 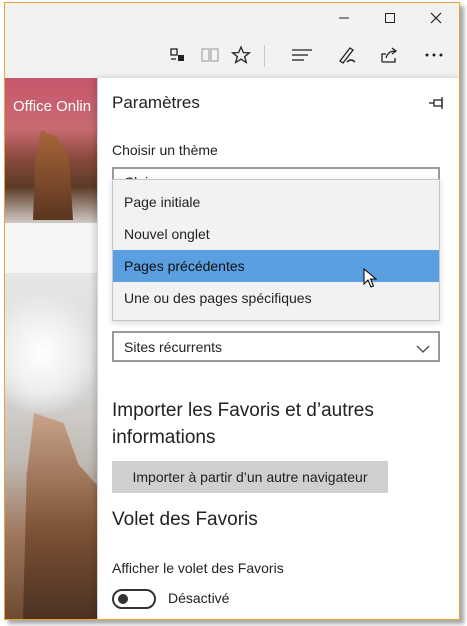 I want to click on office-online-tile: Office Onlin, so click(x=51, y=150).